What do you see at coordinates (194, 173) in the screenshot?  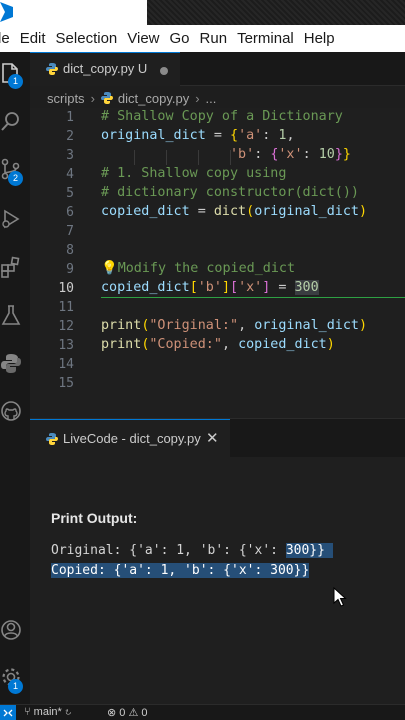 I see `code-line: # 1. Shallow copy using` at bounding box center [194, 173].